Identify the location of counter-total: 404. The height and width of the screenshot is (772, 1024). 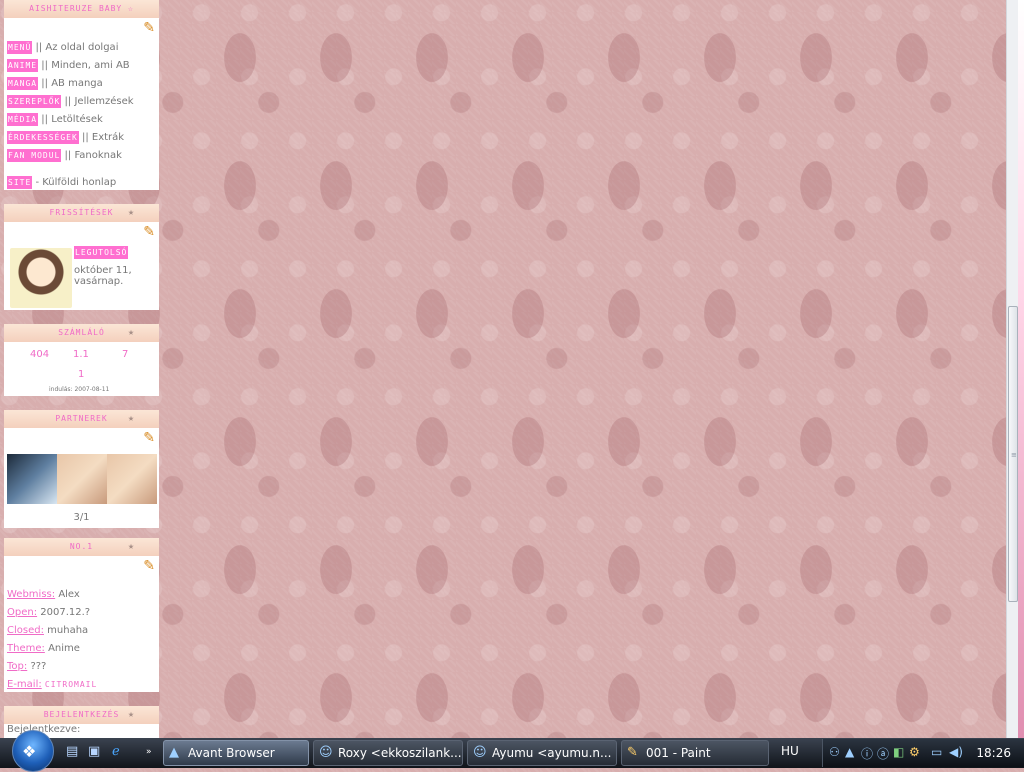
(40, 354).